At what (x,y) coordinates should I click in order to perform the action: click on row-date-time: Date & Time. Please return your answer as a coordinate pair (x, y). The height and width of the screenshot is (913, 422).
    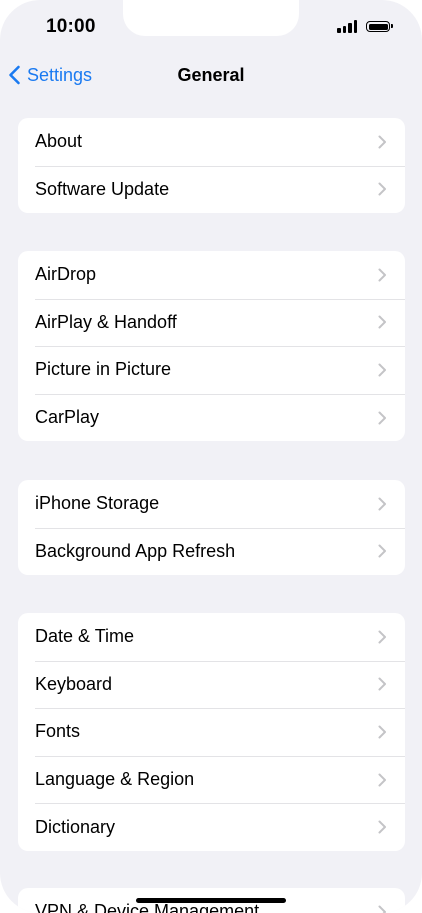
    Looking at the image, I should click on (211, 637).